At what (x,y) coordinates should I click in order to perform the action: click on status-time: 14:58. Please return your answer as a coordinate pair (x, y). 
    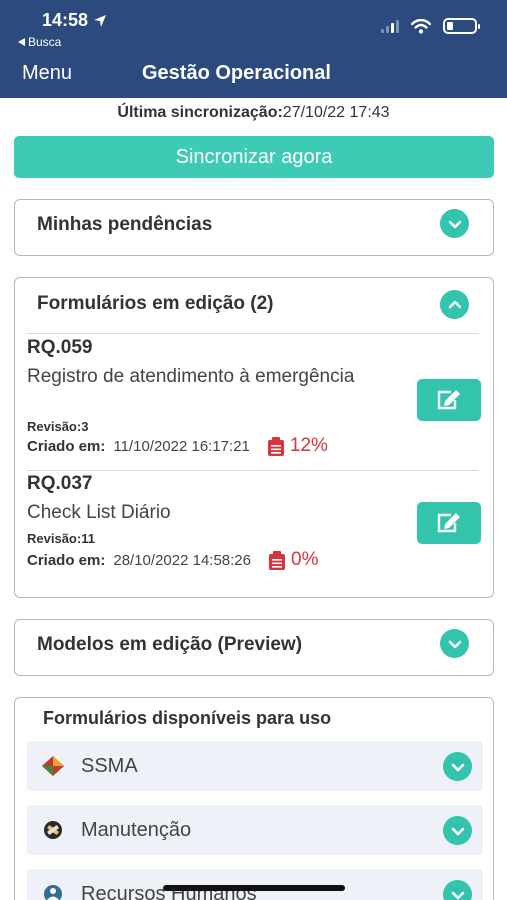
    Looking at the image, I should click on (74, 20).